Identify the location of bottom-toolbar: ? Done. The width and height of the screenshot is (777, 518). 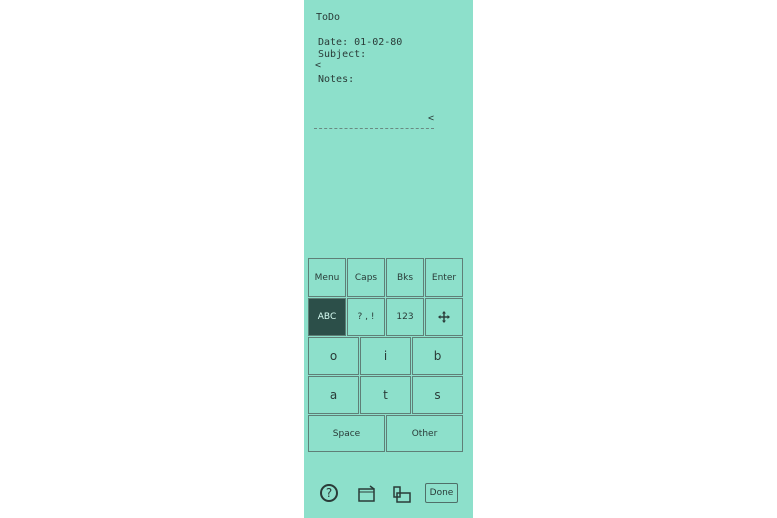
(388, 494).